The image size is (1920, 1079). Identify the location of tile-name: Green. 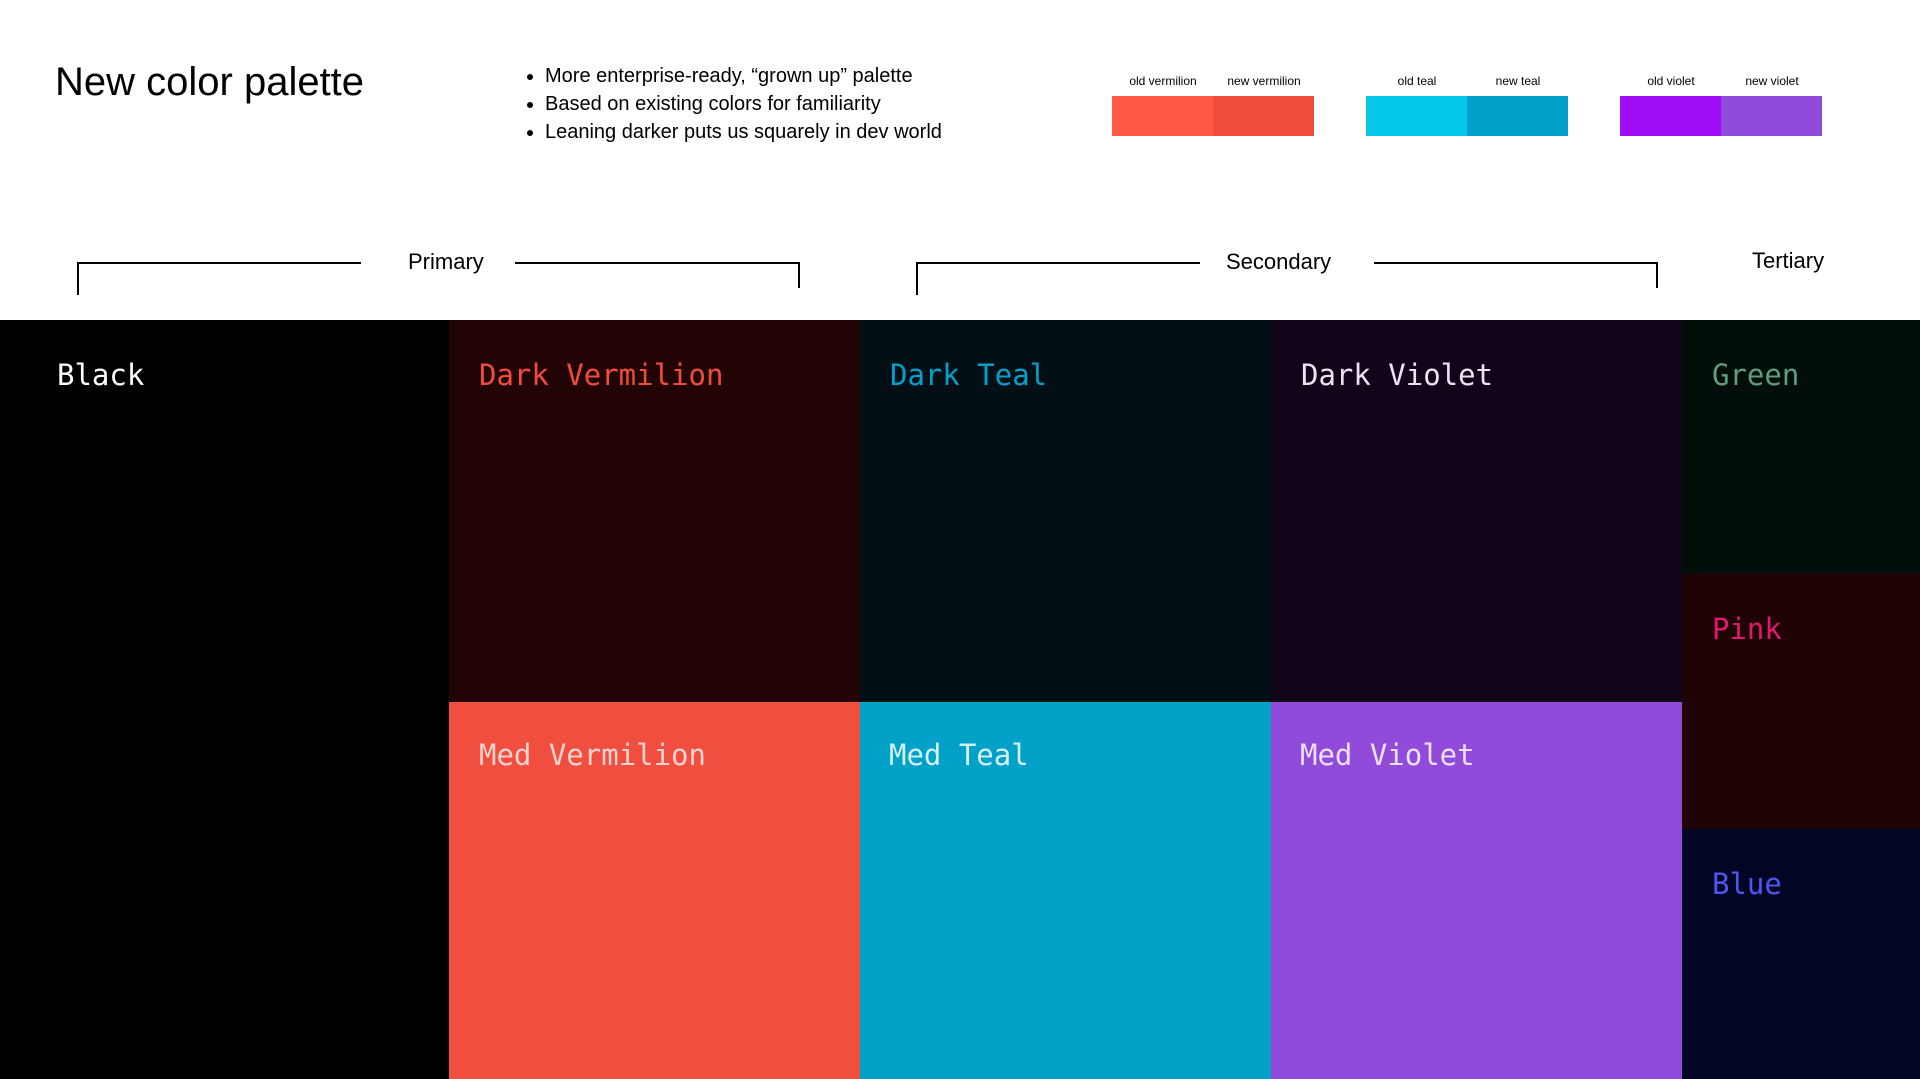
(1756, 375).